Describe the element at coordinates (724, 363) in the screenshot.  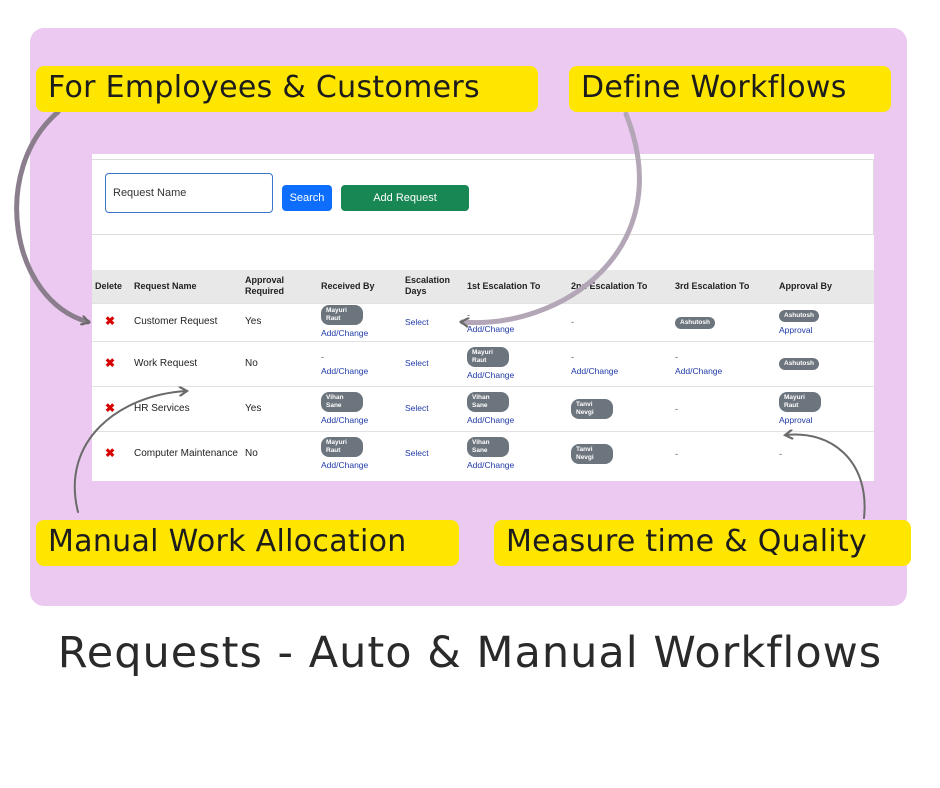
I see `esc3-cell: - Add/Change` at that location.